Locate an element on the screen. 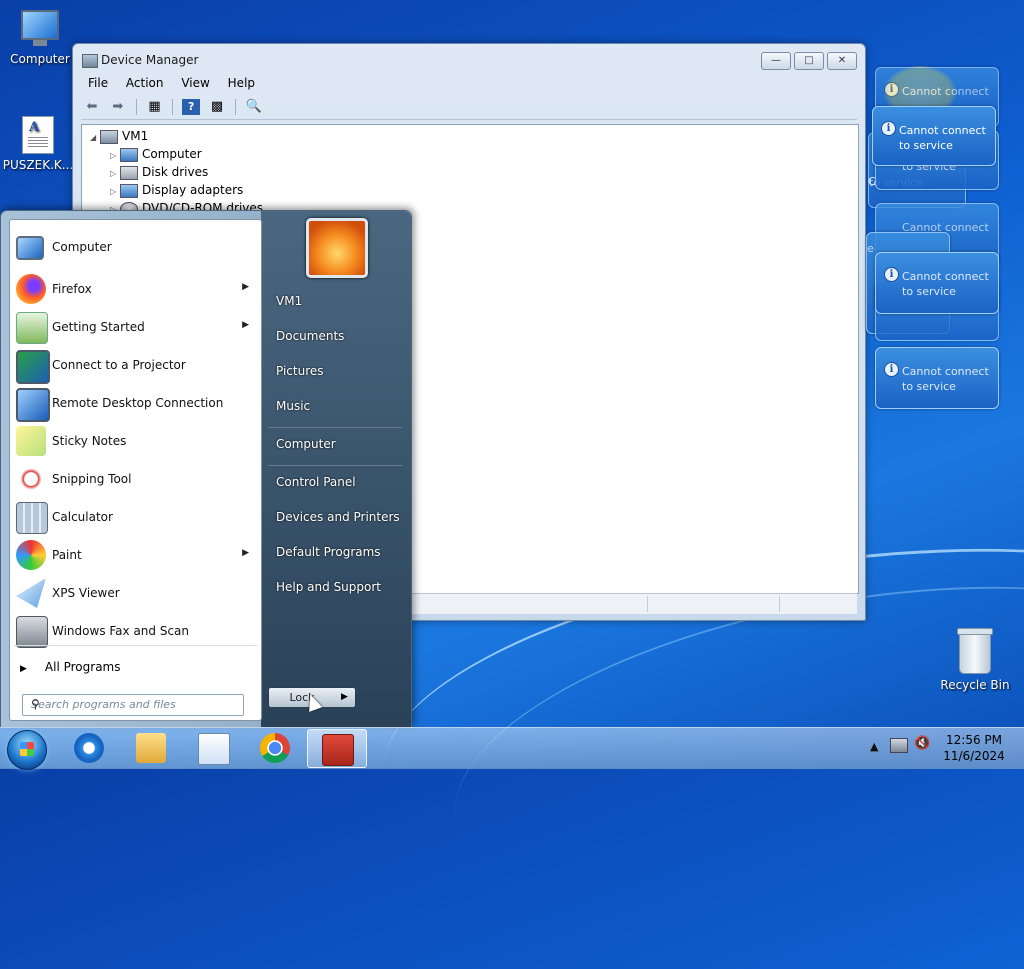 The image size is (1024, 969). tree-item-label: Computer is located at coordinates (172, 154).